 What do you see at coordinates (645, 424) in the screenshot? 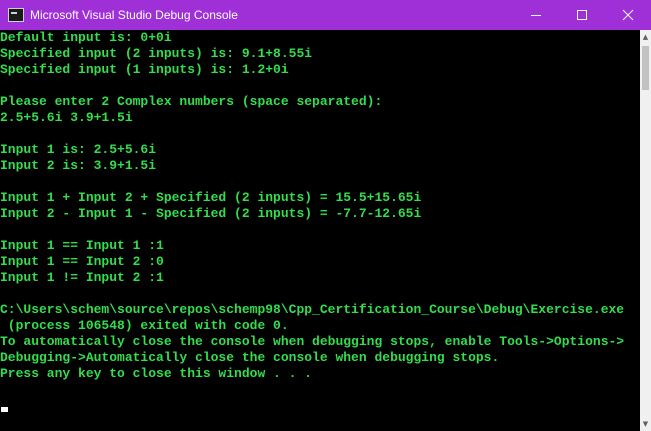
I see `scroll-down-arrow-icon: ▼` at bounding box center [645, 424].